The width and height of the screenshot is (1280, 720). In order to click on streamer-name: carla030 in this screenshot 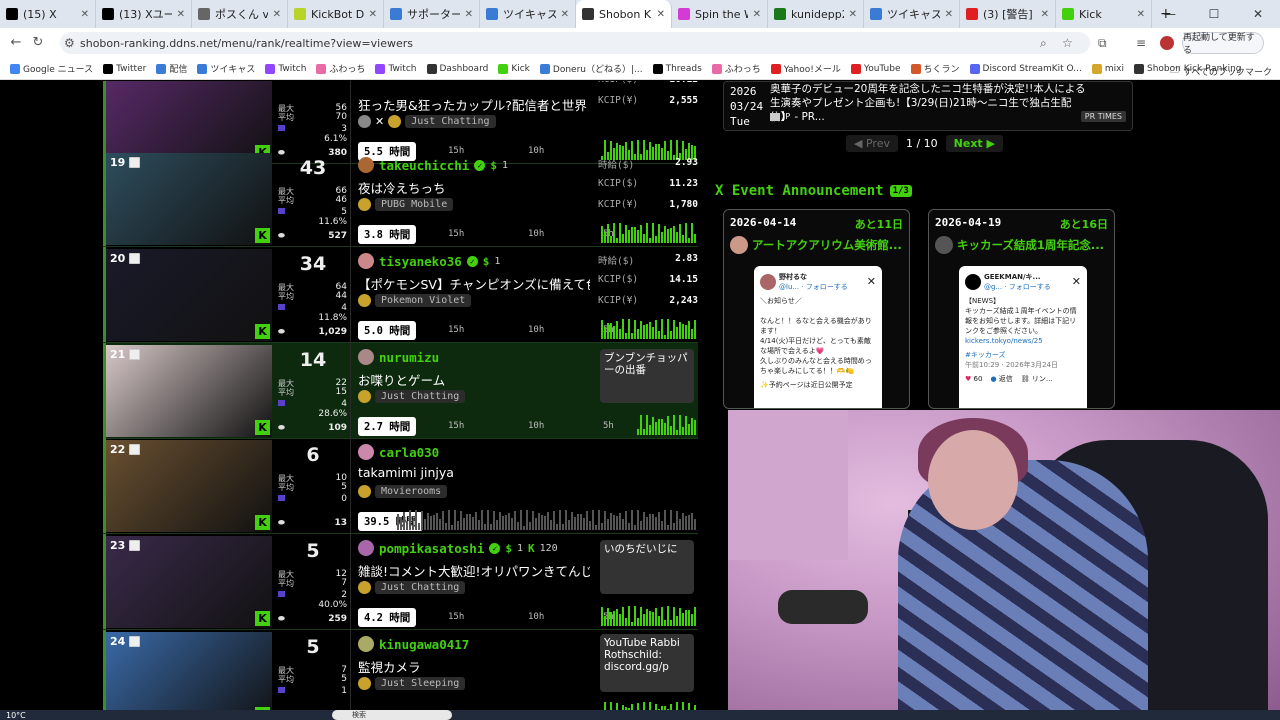, I will do `click(398, 452)`.